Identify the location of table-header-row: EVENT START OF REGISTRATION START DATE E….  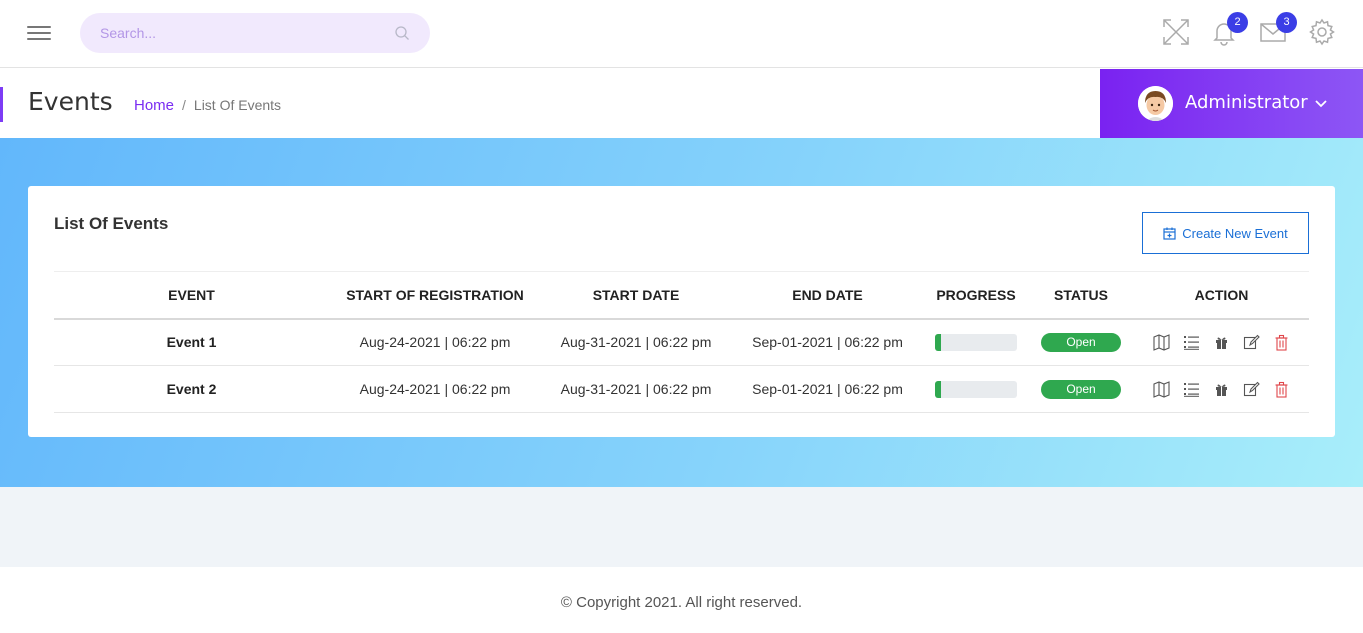
(681, 295).